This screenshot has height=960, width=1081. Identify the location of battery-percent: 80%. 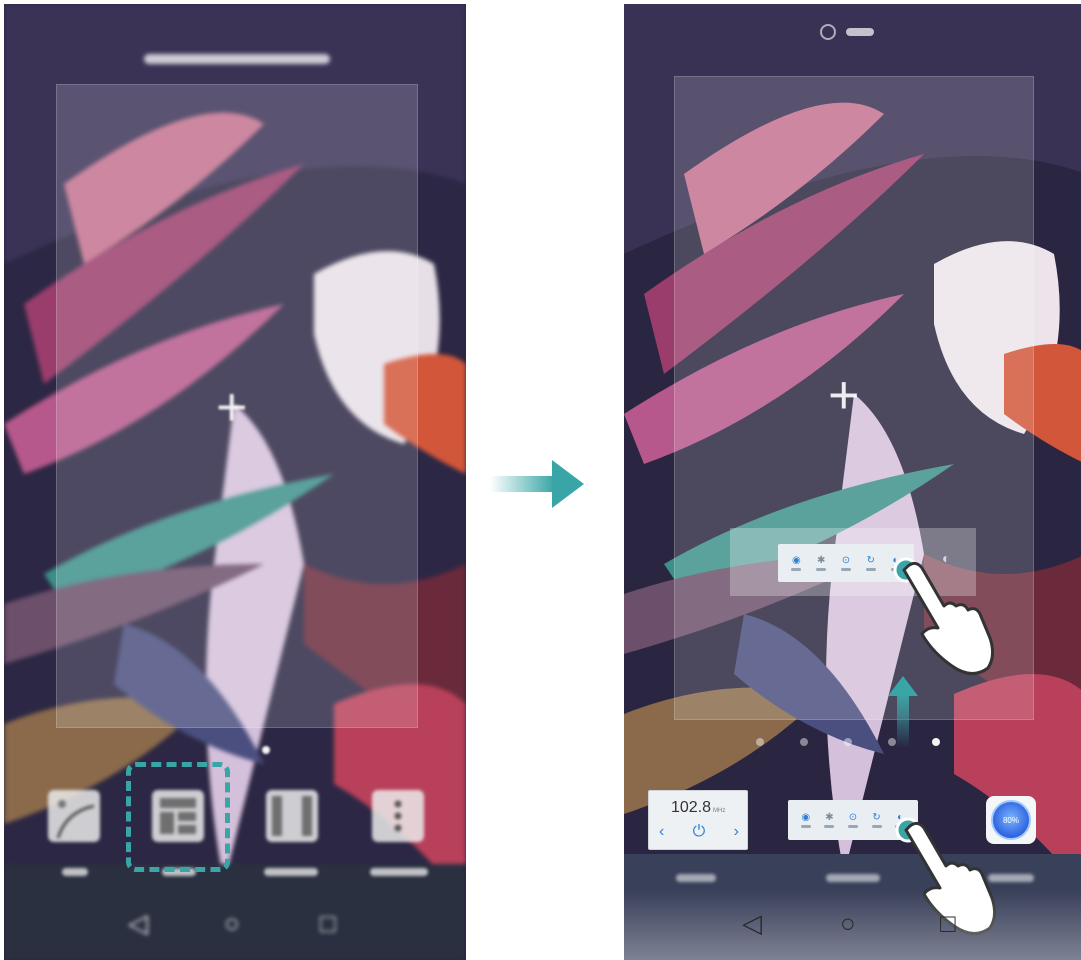
(1010, 820).